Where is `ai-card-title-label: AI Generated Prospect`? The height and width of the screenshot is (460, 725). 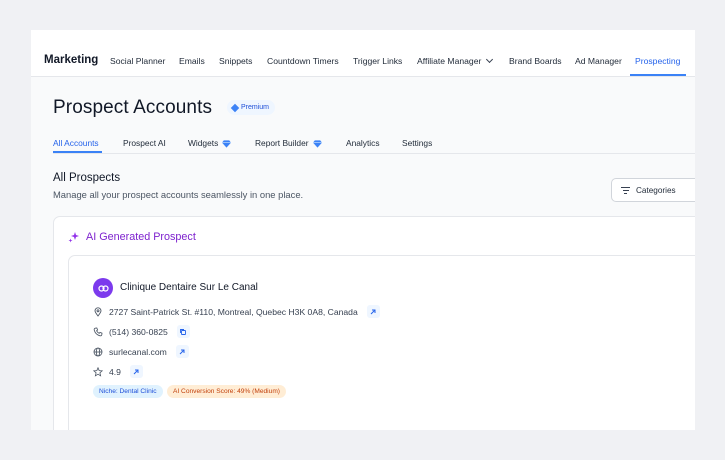 ai-card-title-label: AI Generated Prospect is located at coordinates (141, 237).